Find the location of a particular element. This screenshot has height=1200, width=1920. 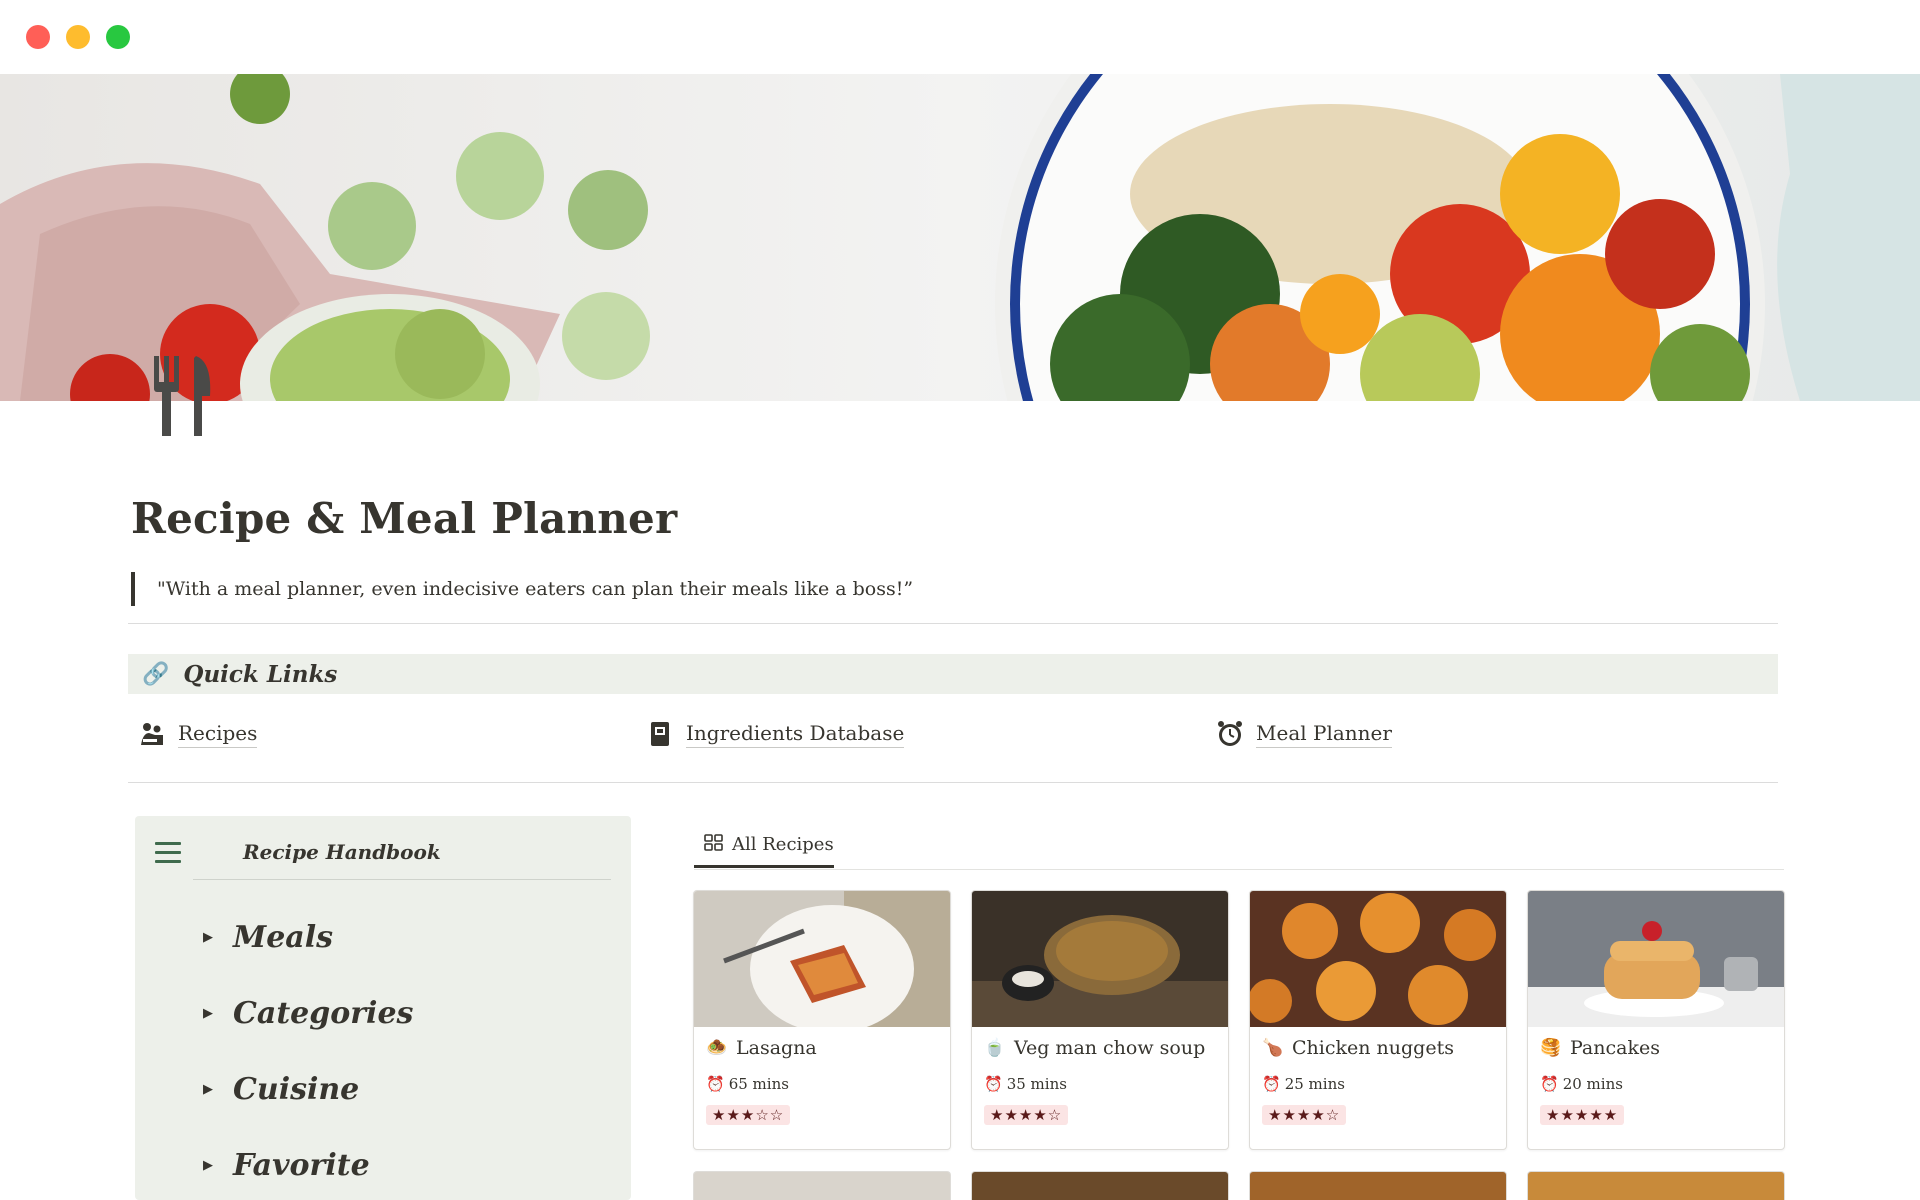

recipe-title: Lasagna is located at coordinates (776, 1048).